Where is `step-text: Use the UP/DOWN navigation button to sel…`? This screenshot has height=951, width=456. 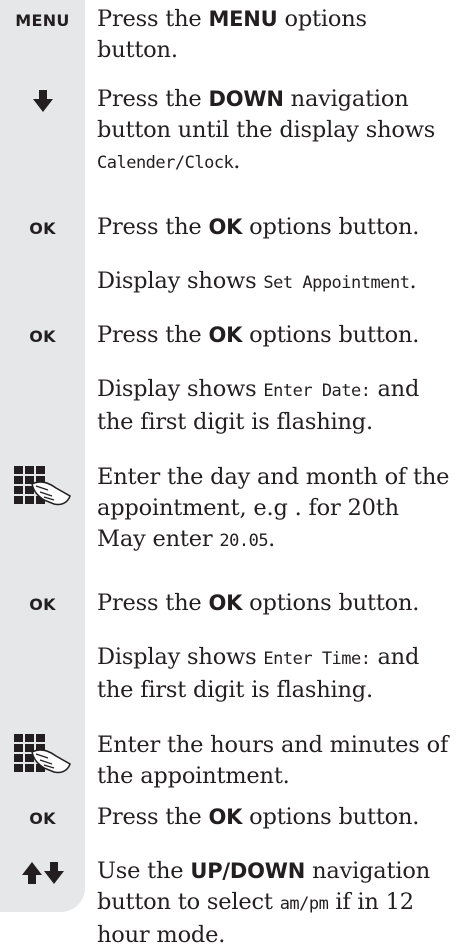 step-text: Use the UP/DOWN navigation button to sel… is located at coordinates (263, 903).